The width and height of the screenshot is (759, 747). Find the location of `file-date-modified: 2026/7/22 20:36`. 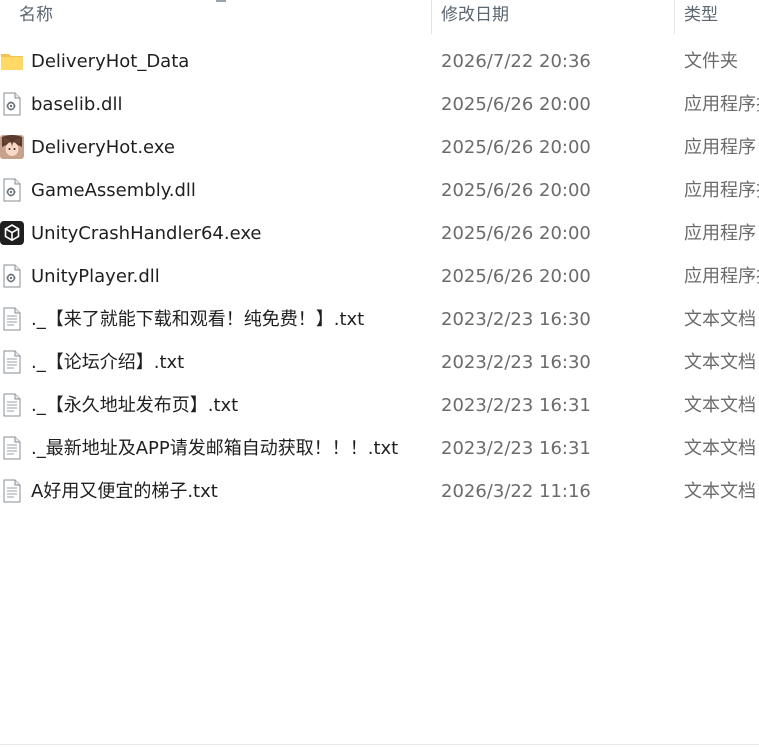

file-date-modified: 2026/7/22 20:36 is located at coordinates (516, 61).